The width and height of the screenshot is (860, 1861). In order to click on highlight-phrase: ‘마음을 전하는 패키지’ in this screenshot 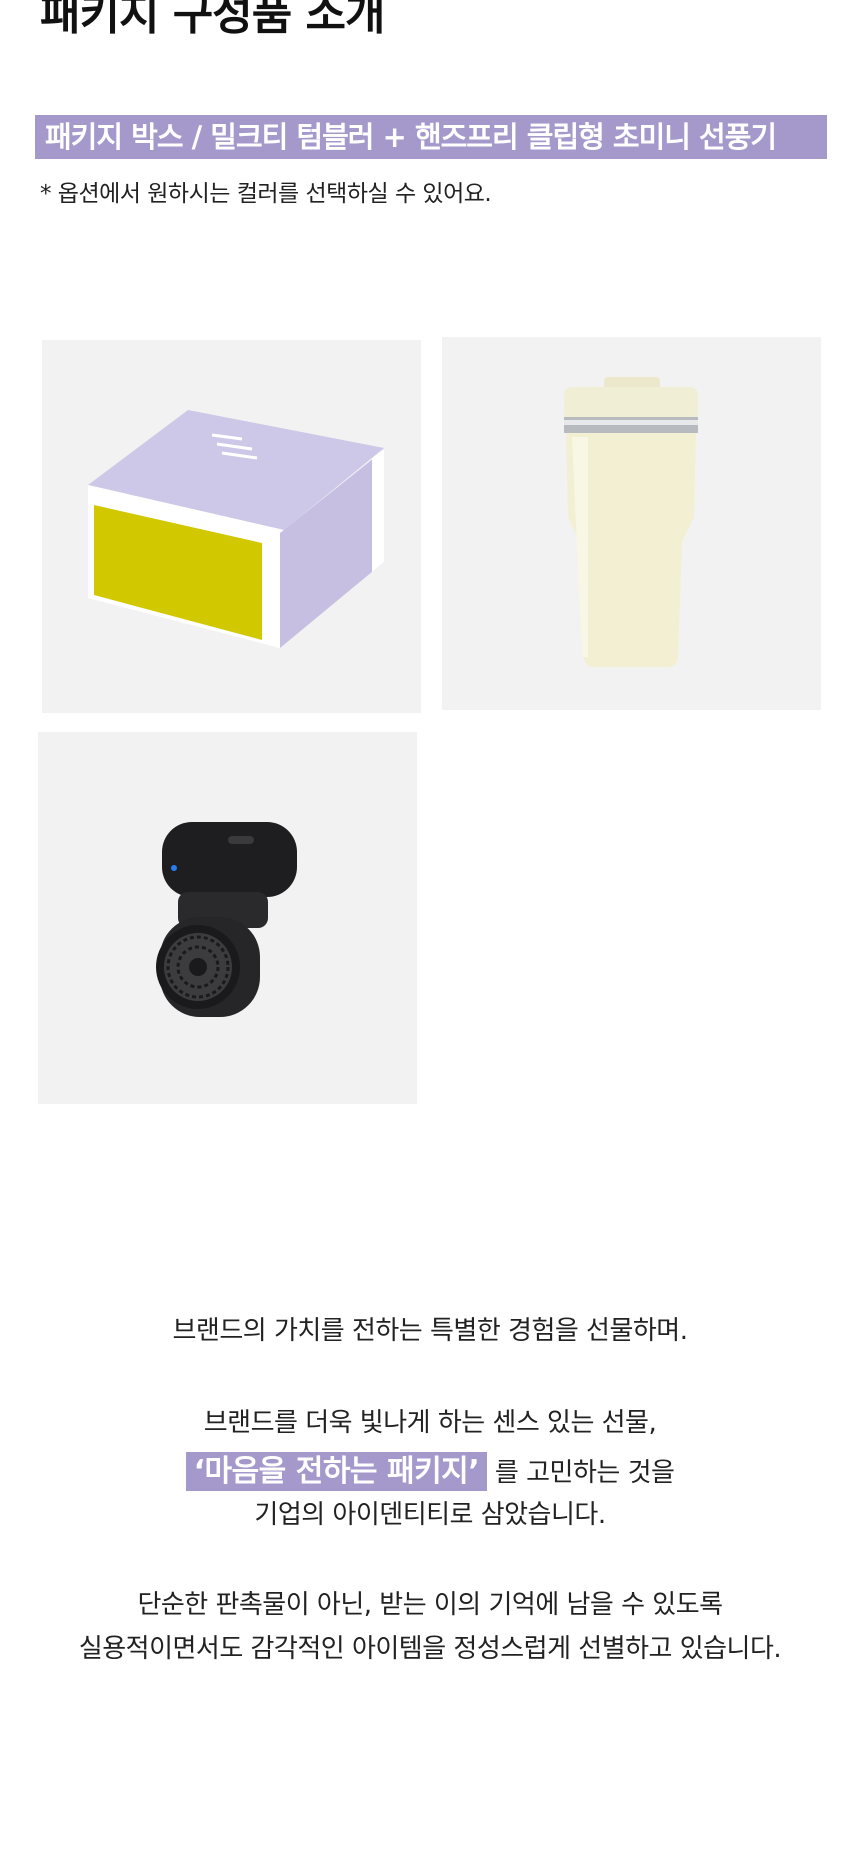, I will do `click(336, 1471)`.